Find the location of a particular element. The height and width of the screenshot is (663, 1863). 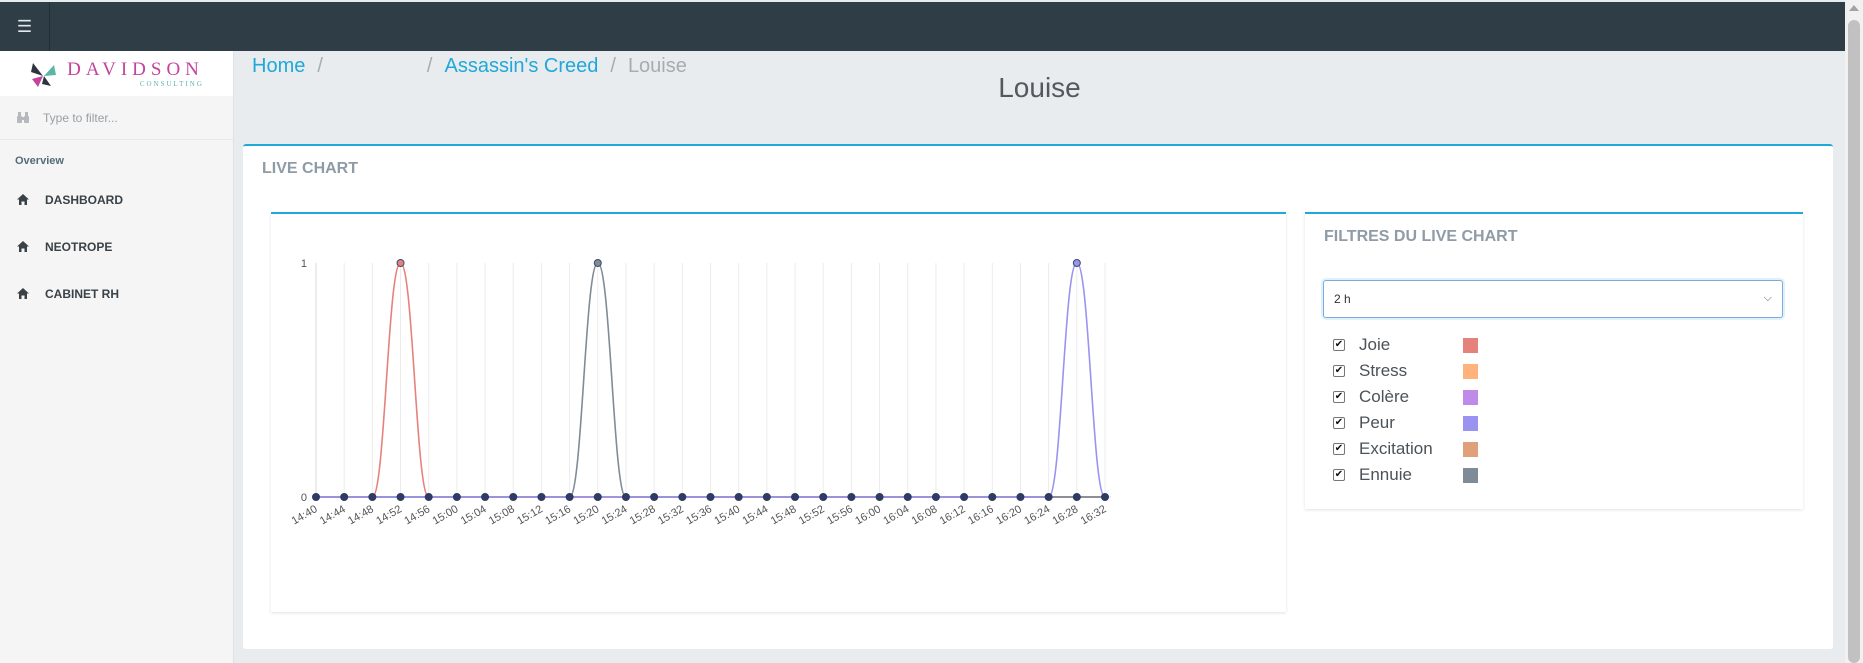

emotion-filter-joie: ✔ Joie is located at coordinates (1405, 345).